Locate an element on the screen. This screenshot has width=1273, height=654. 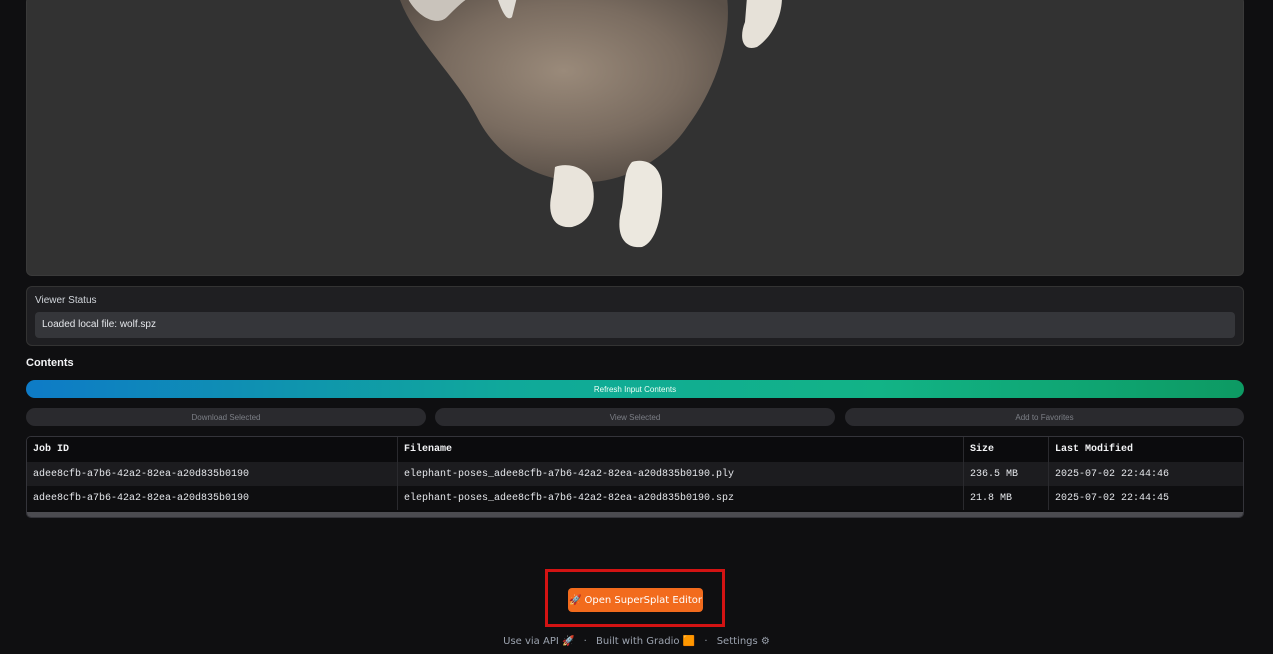
open-supersplat-editor-button: 🚀 Open SuperSplat Editor is located at coordinates (635, 600).